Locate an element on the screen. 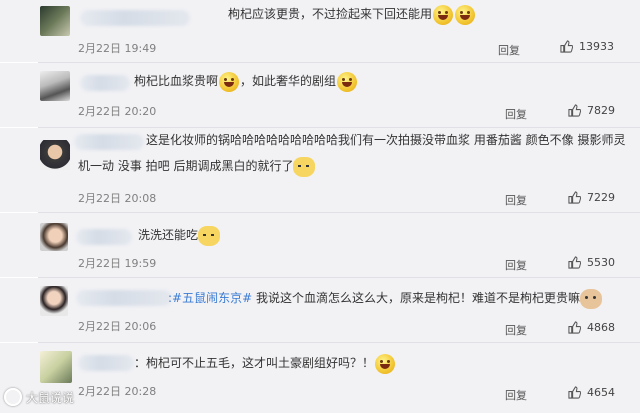 The width and height of the screenshot is (640, 413). watermark: 大鼠说说 is located at coordinates (39, 397).